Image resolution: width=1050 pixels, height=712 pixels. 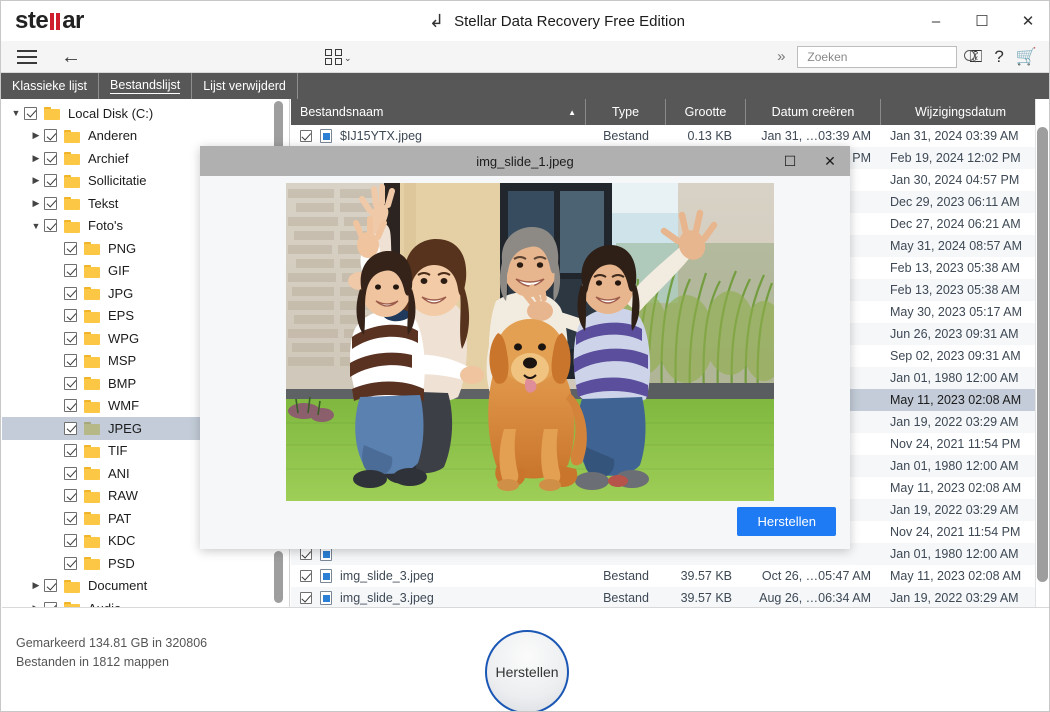 What do you see at coordinates (970, 56) in the screenshot?
I see `search-icon` at bounding box center [970, 56].